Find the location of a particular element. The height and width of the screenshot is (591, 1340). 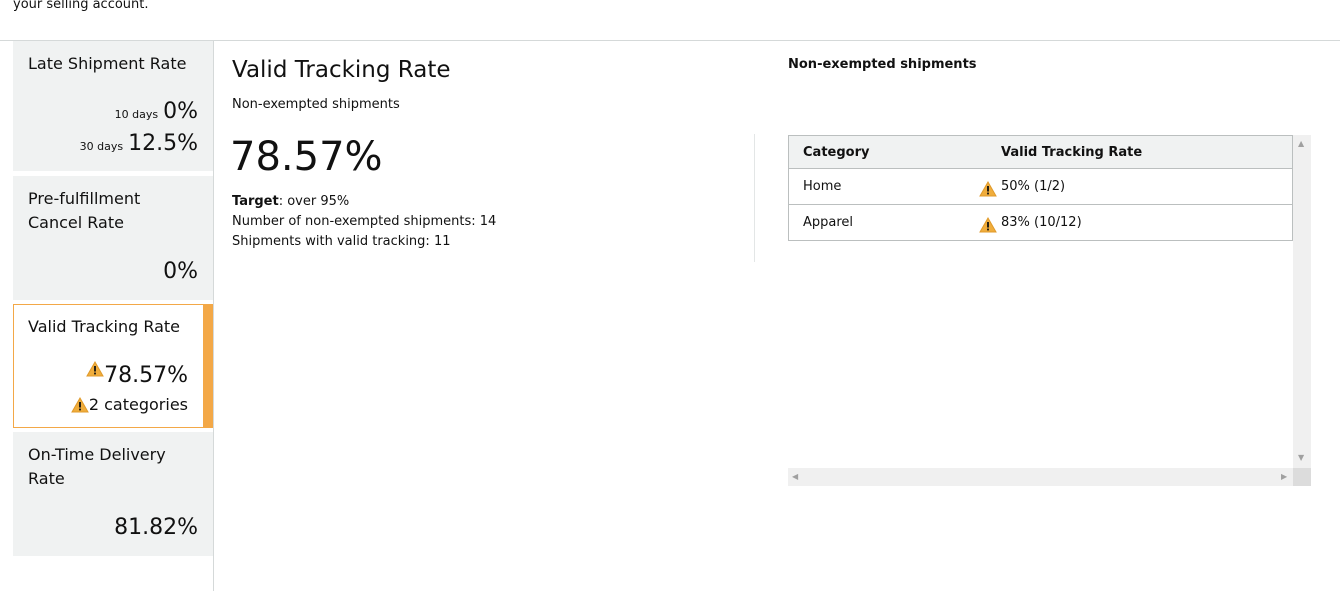

card-value: 81.82% is located at coordinates (156, 527).